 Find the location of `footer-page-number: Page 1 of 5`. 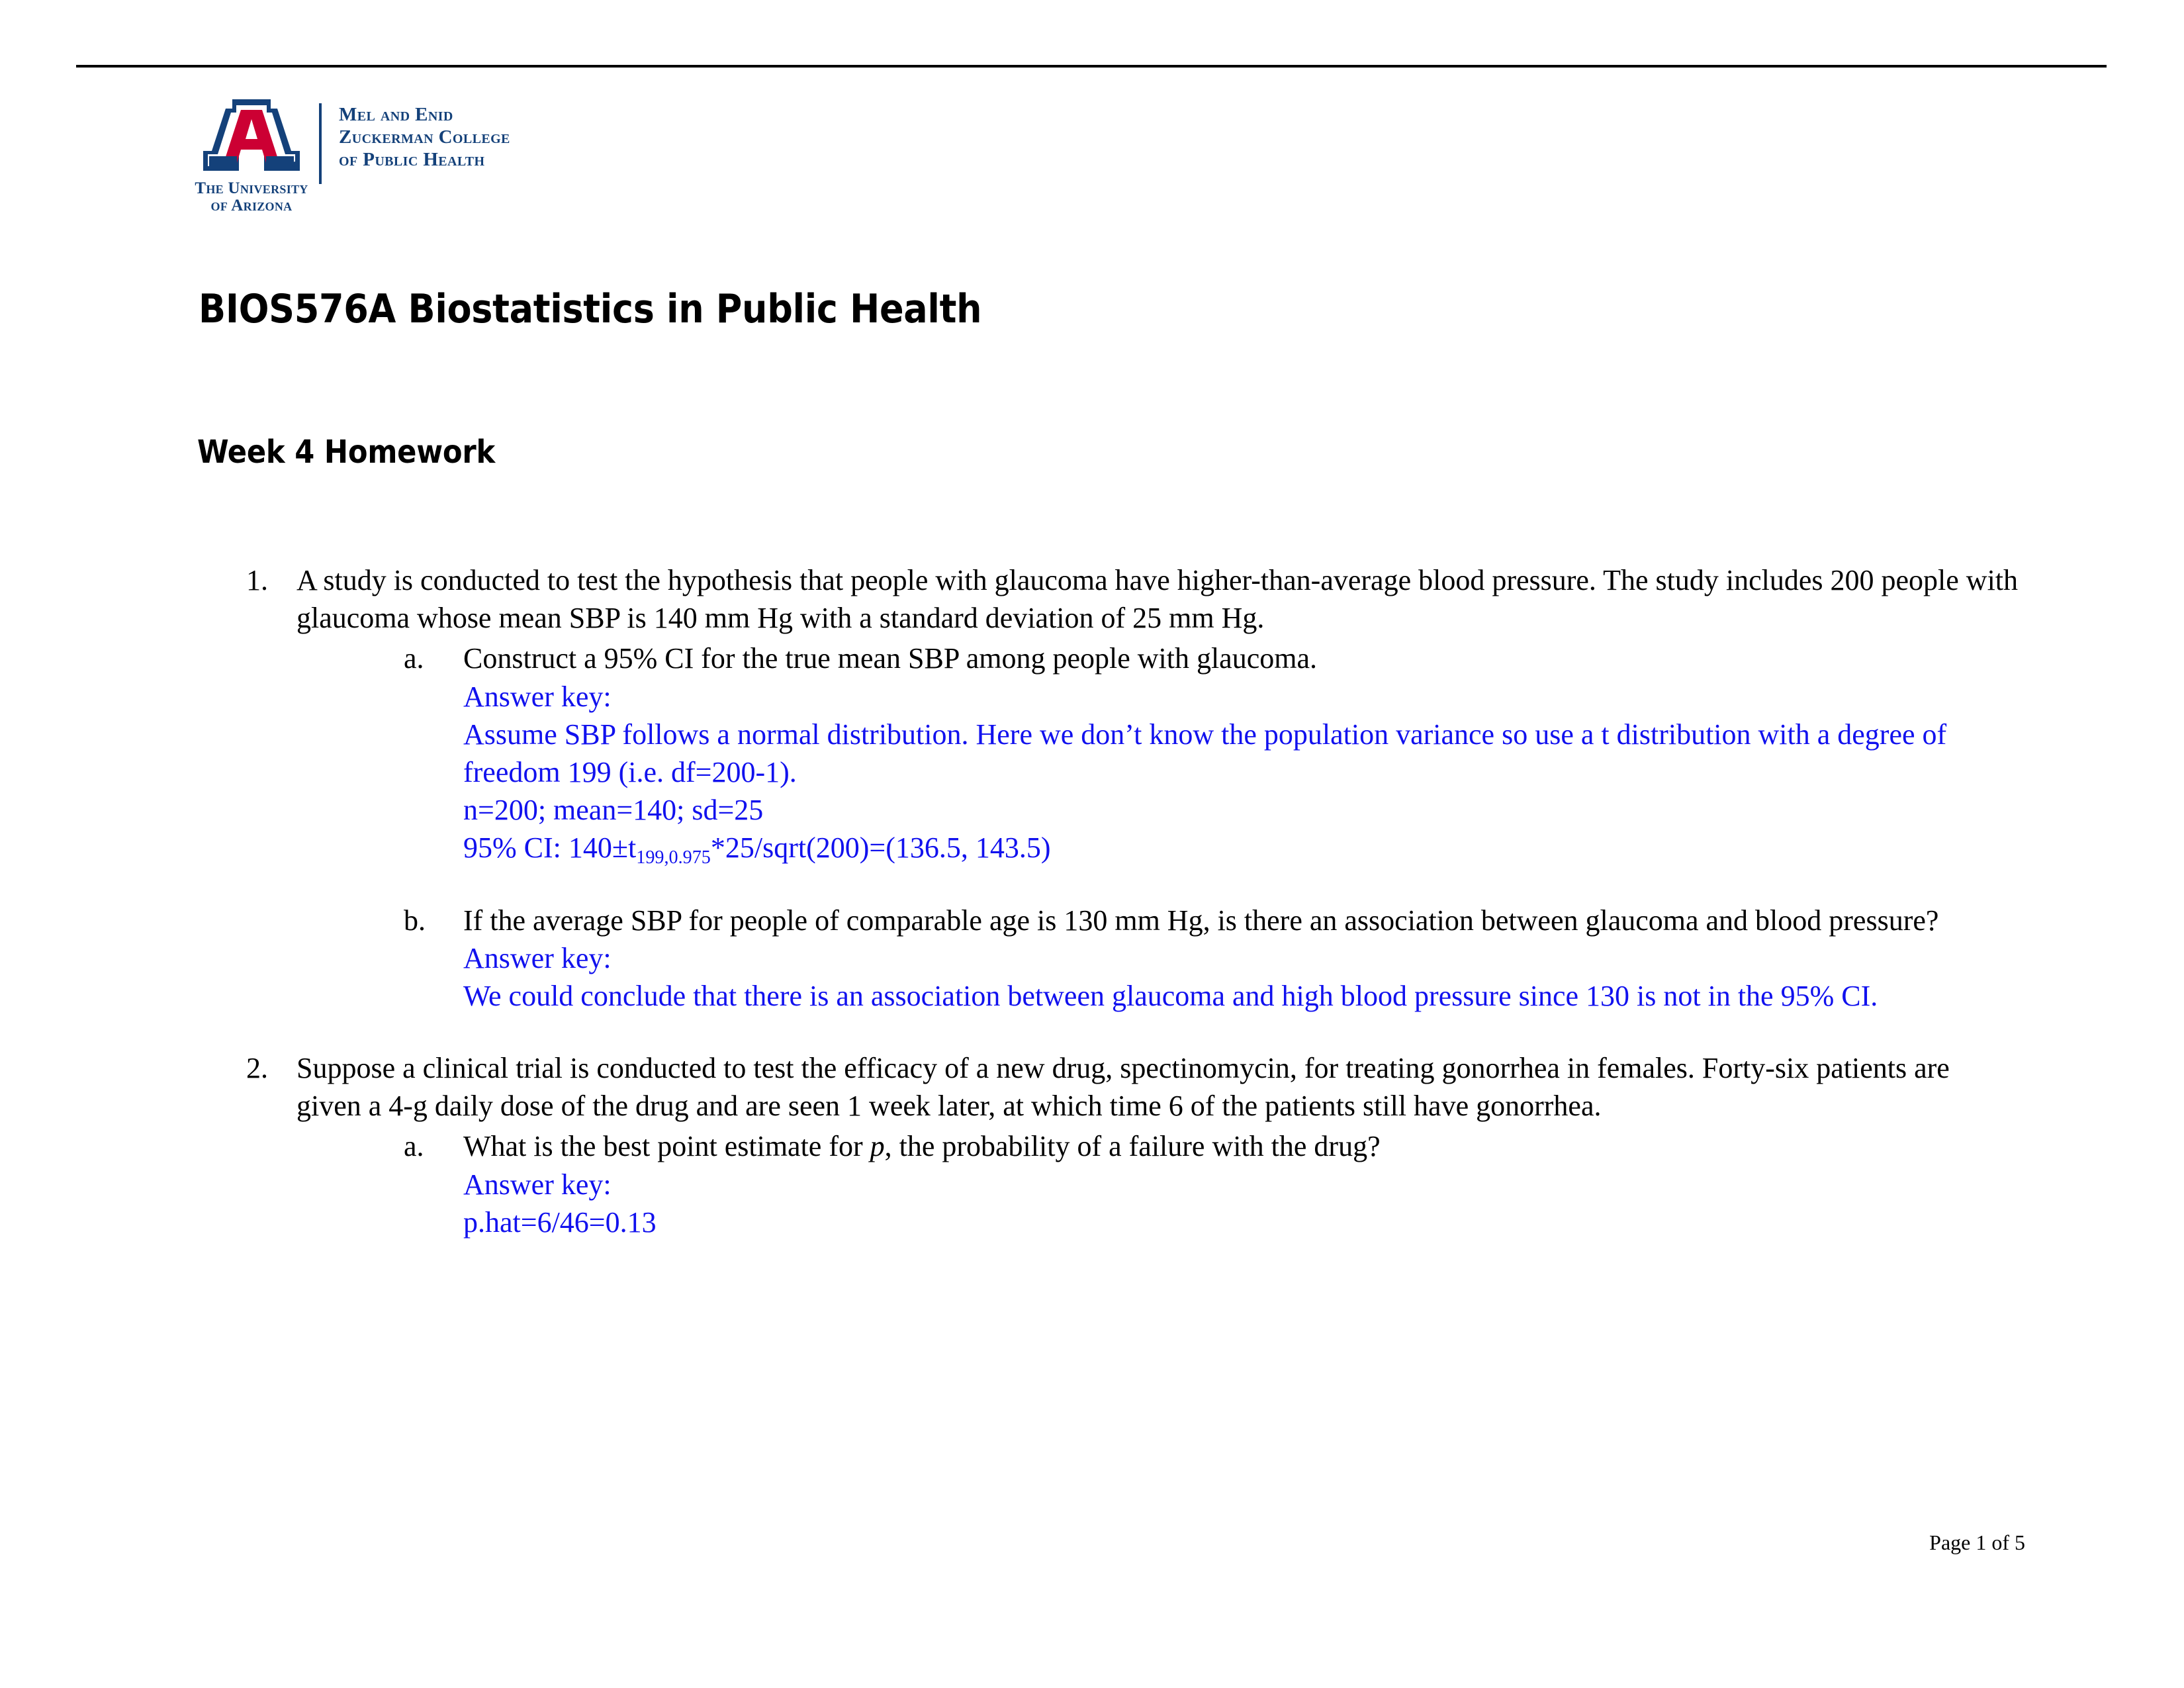

footer-page-number: Page 1 of 5 is located at coordinates (1977, 1542).